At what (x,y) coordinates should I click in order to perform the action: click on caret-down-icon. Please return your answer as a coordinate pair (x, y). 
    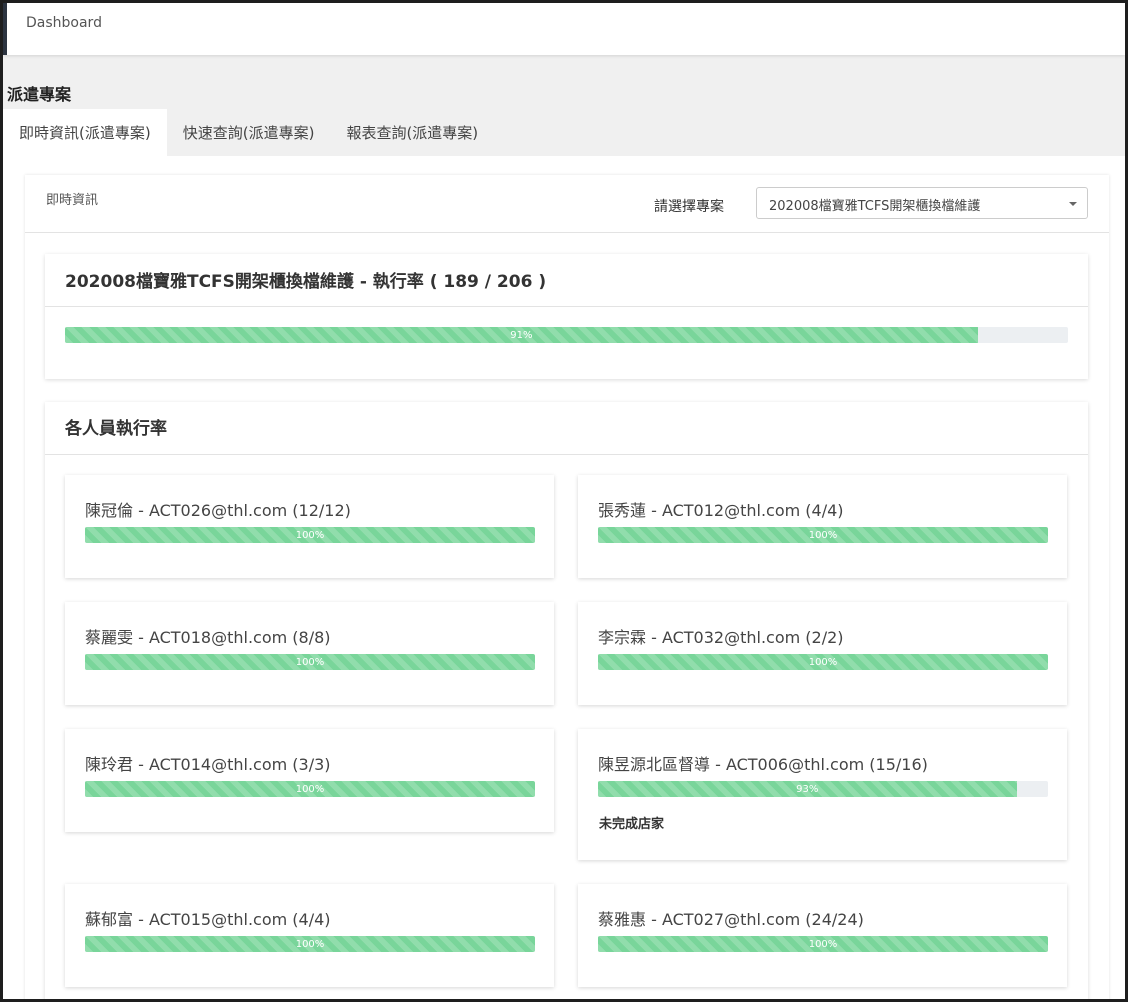
    Looking at the image, I should click on (1073, 204).